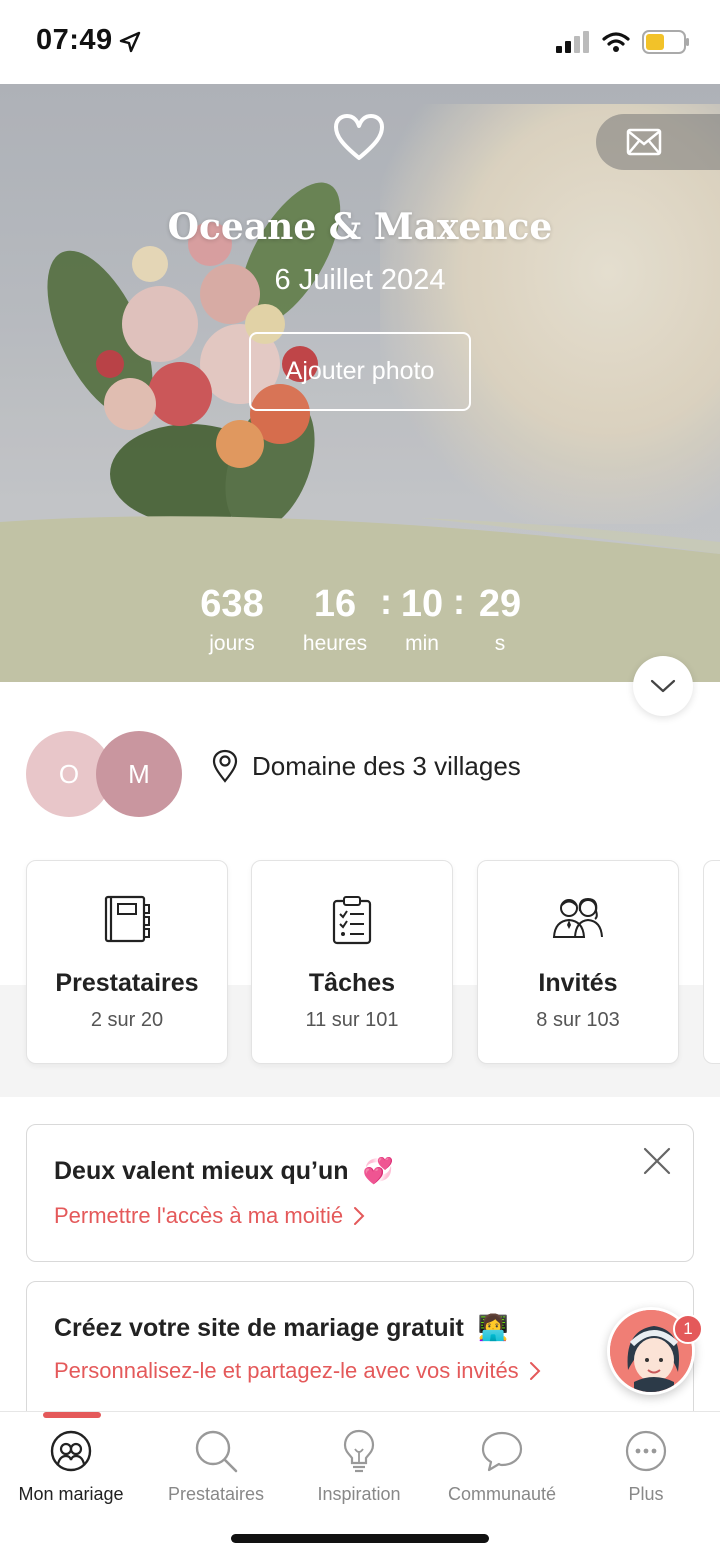  Describe the element at coordinates (360, 371) in the screenshot. I see `add-photo-button: Ajouter photo` at that location.